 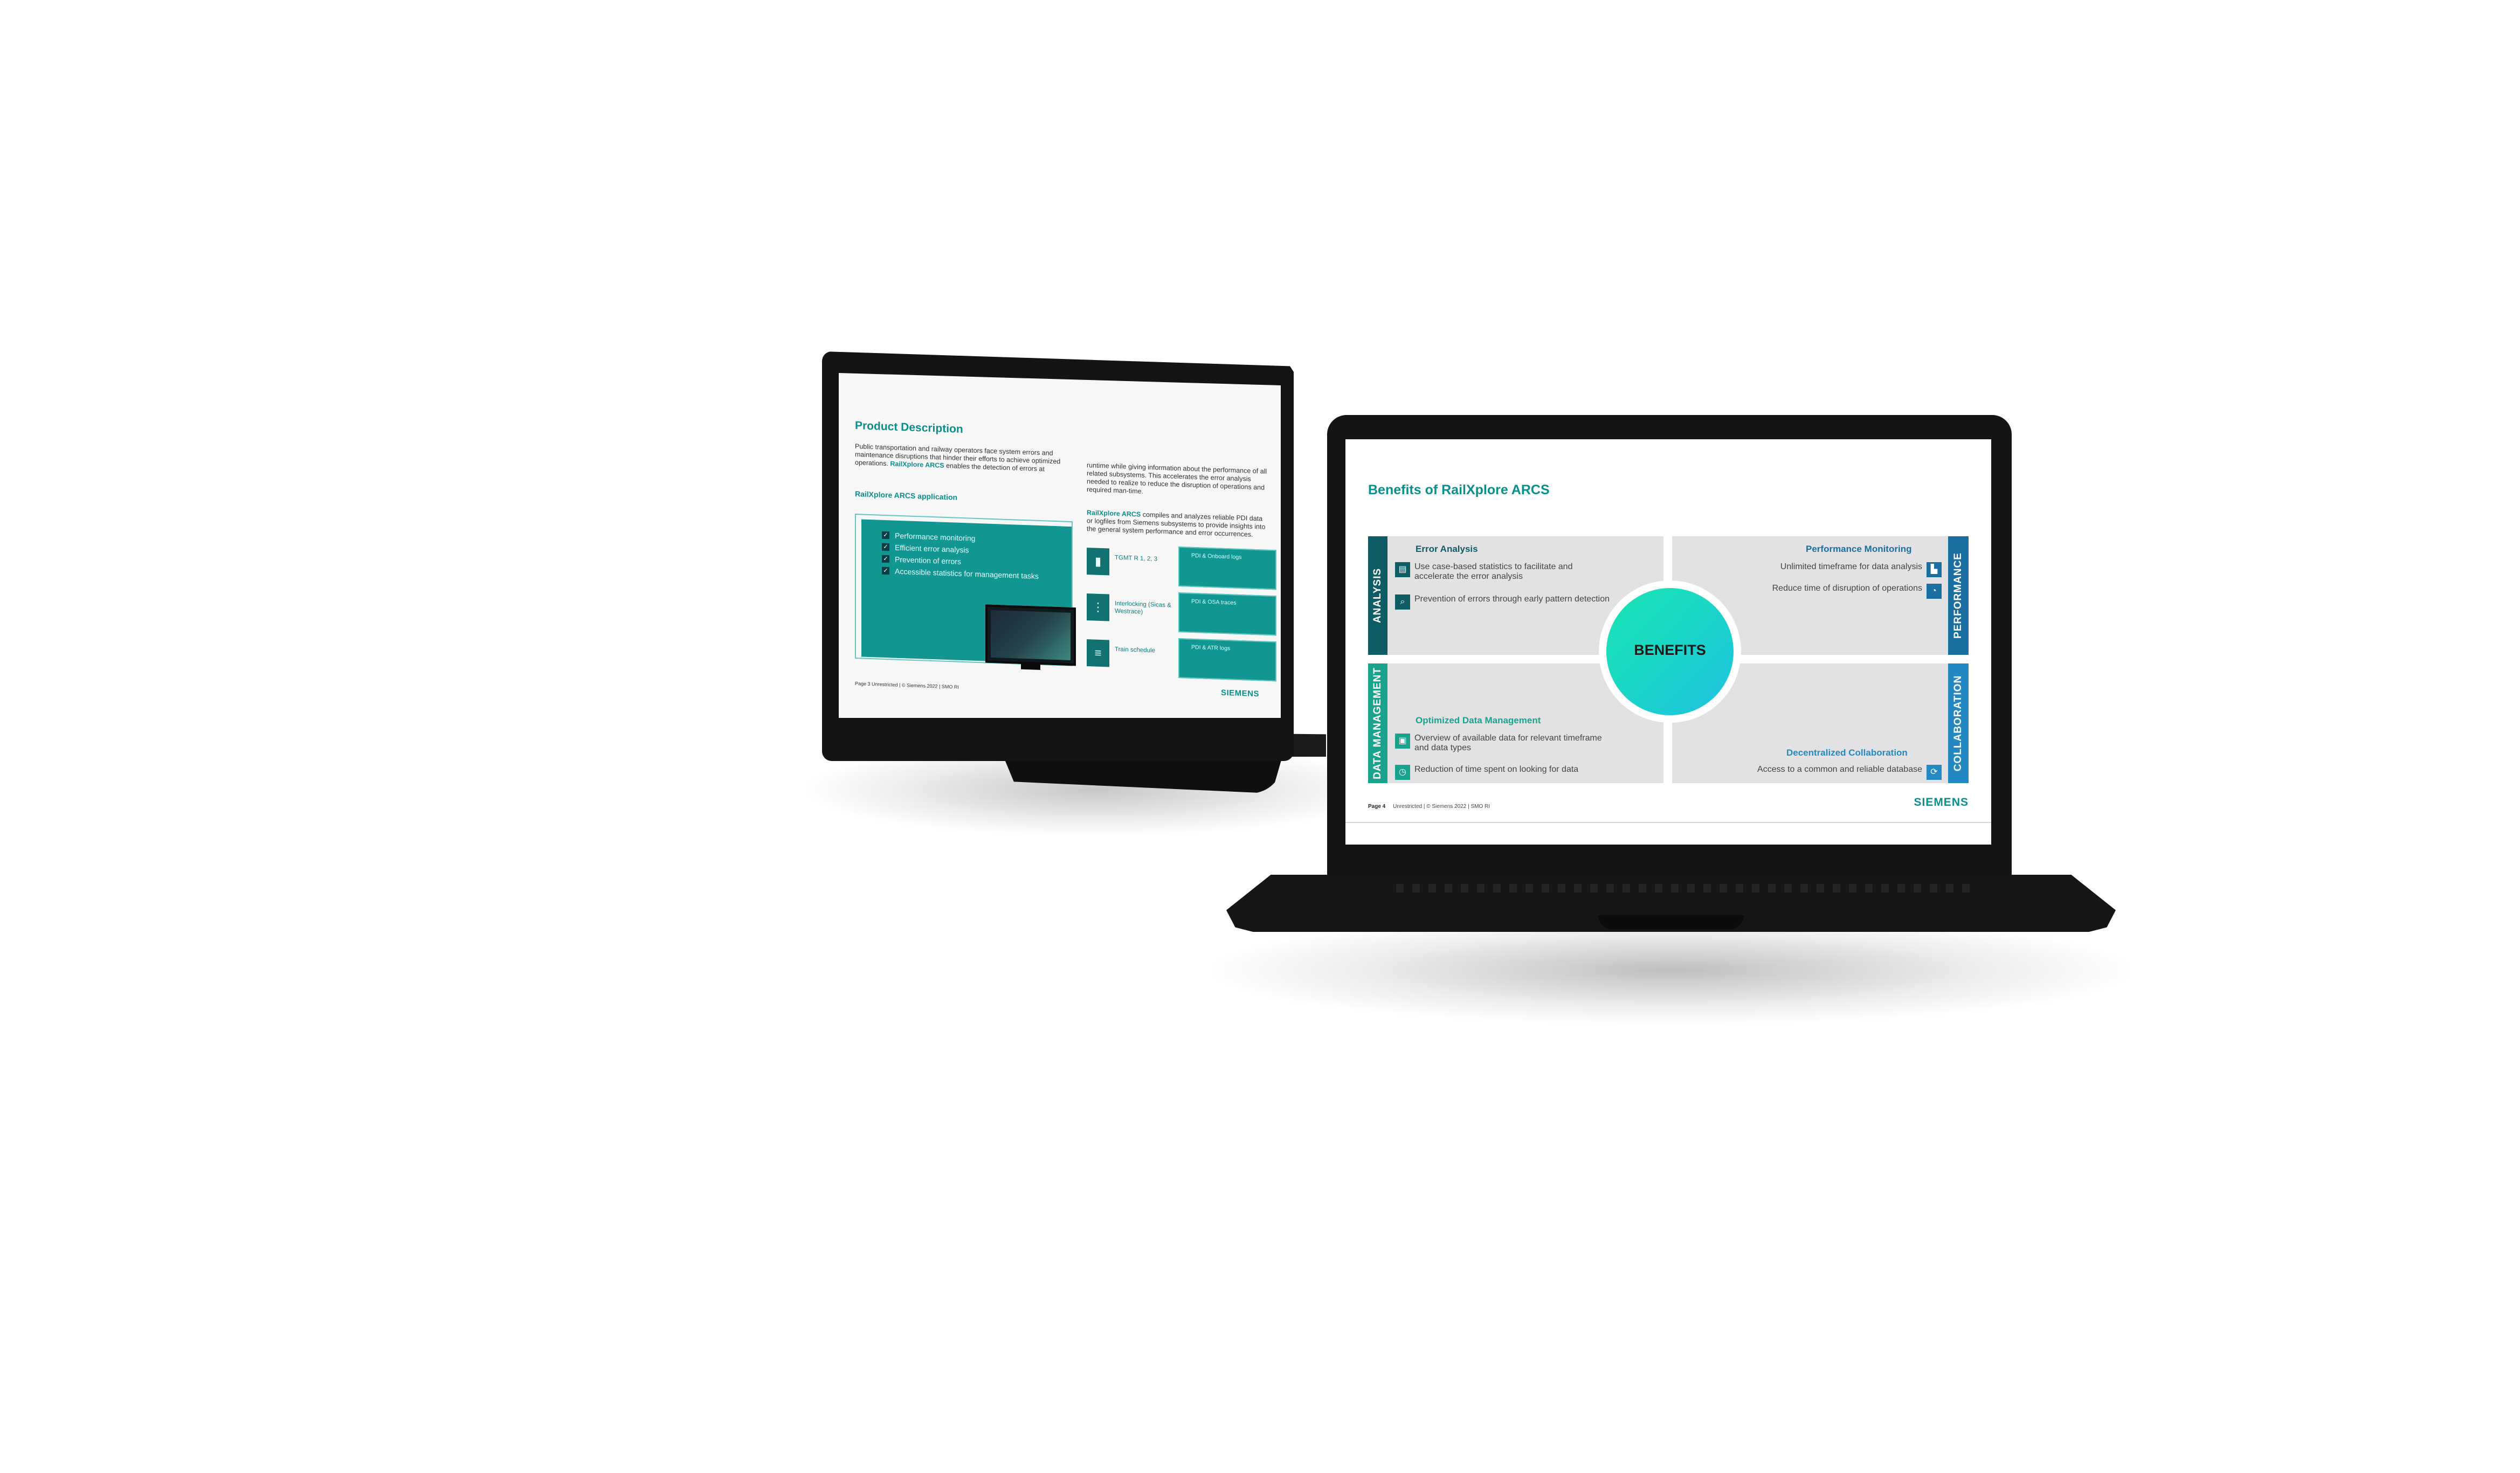 I want to click on interlocking-icon: ⋮, so click(x=1098, y=607).